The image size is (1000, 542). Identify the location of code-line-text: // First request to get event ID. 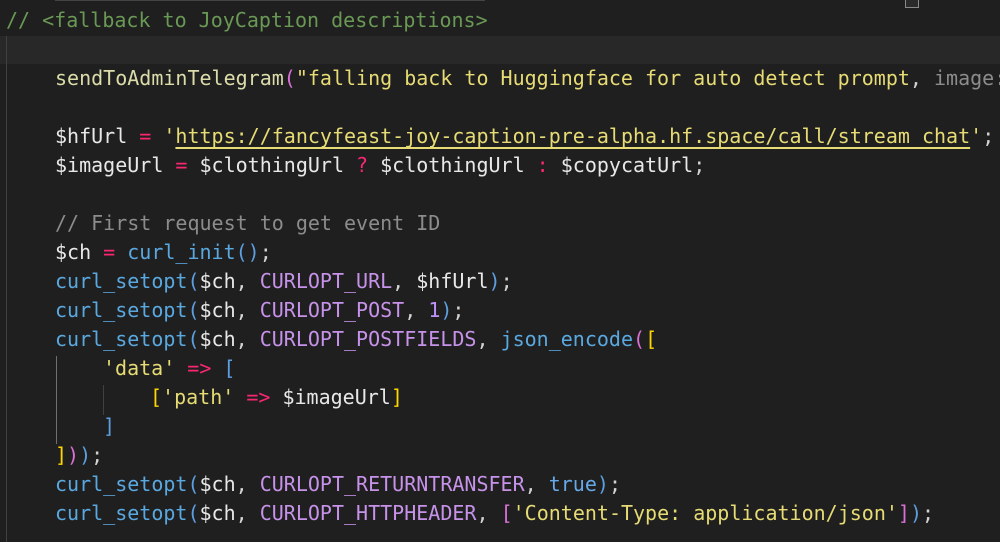
(247, 223).